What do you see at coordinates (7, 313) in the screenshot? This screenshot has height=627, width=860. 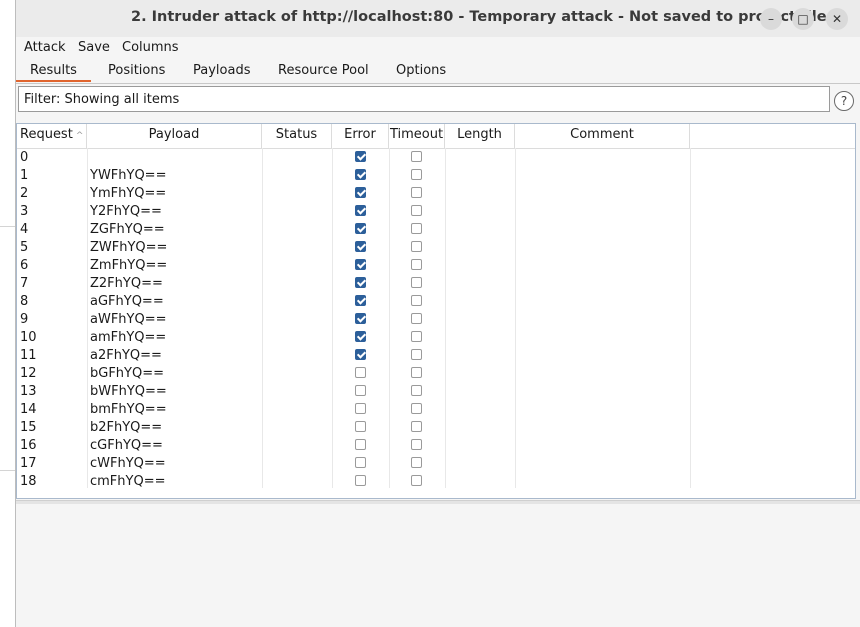 I see `background-app` at bounding box center [7, 313].